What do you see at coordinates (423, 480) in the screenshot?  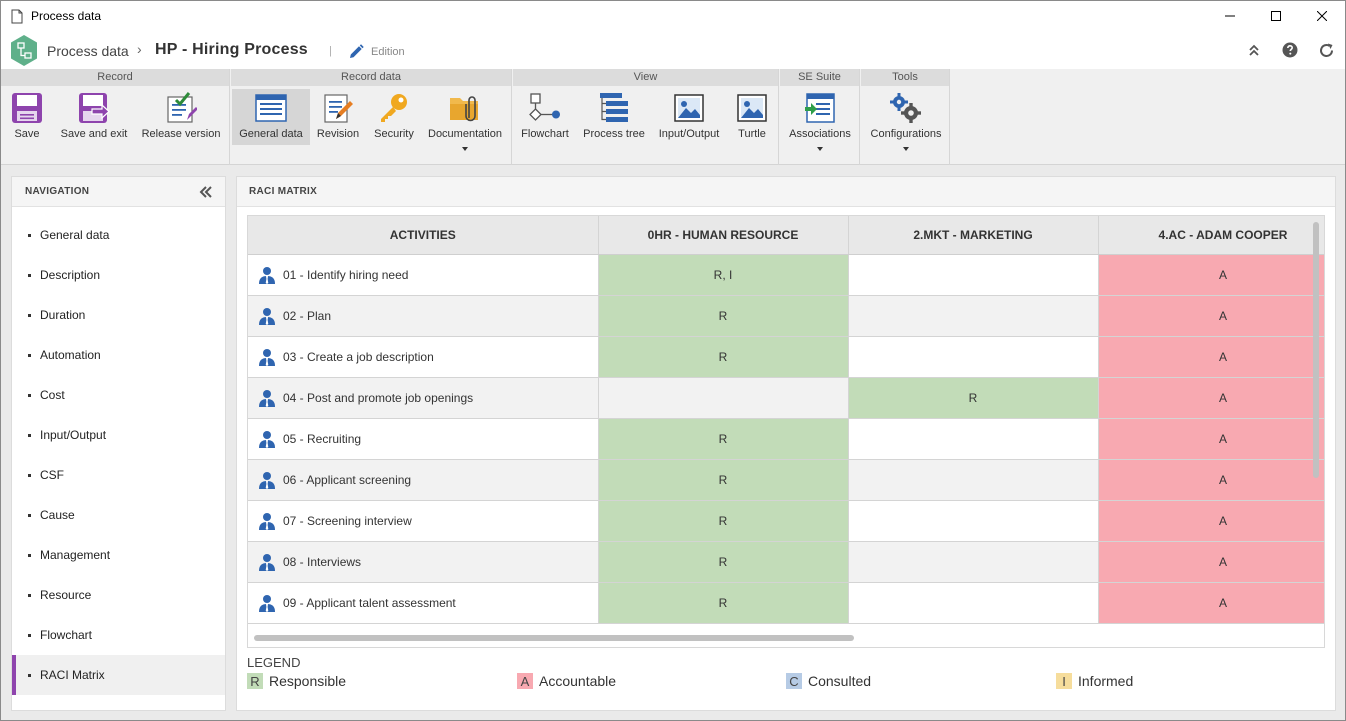 I see `activity-cell: 06 - Applicant screening` at bounding box center [423, 480].